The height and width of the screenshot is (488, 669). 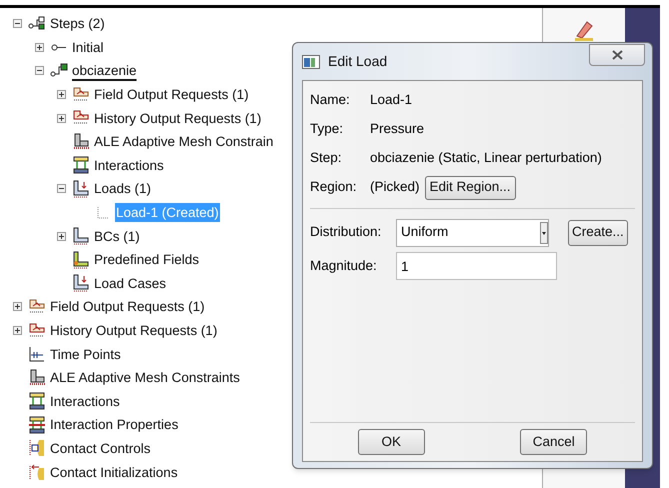 What do you see at coordinates (100, 448) in the screenshot?
I see `tree-item: Contact Controls` at bounding box center [100, 448].